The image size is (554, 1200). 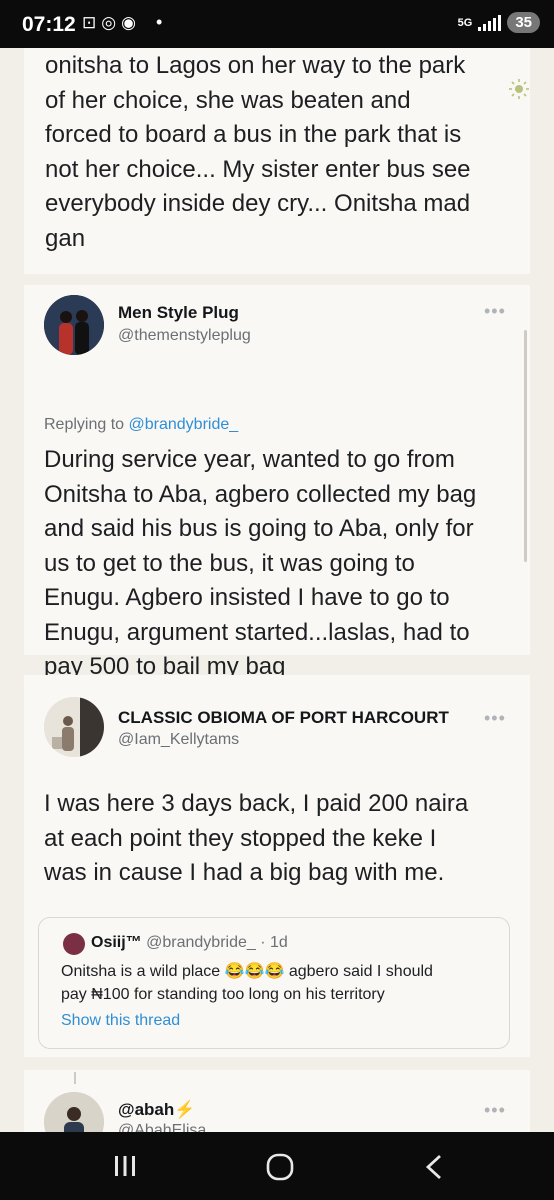 I want to click on replying-handle-link: @brandybride_, so click(x=184, y=424).